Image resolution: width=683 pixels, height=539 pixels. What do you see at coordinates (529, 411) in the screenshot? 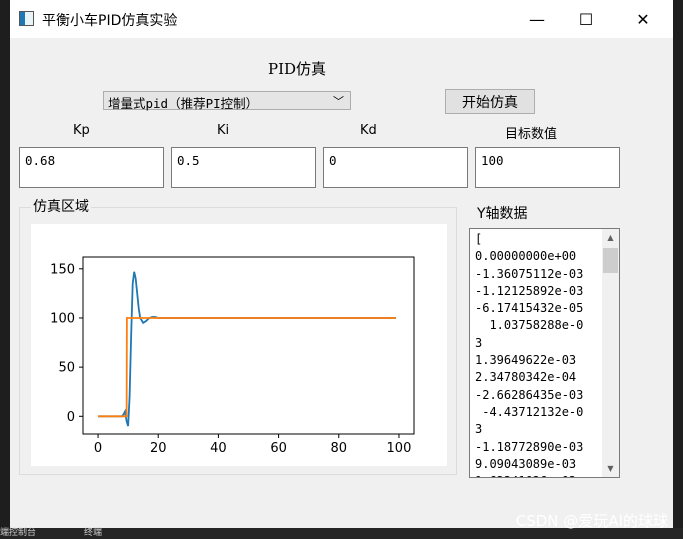
I see `y-data-line: -4.43712132e-0` at bounding box center [529, 411].